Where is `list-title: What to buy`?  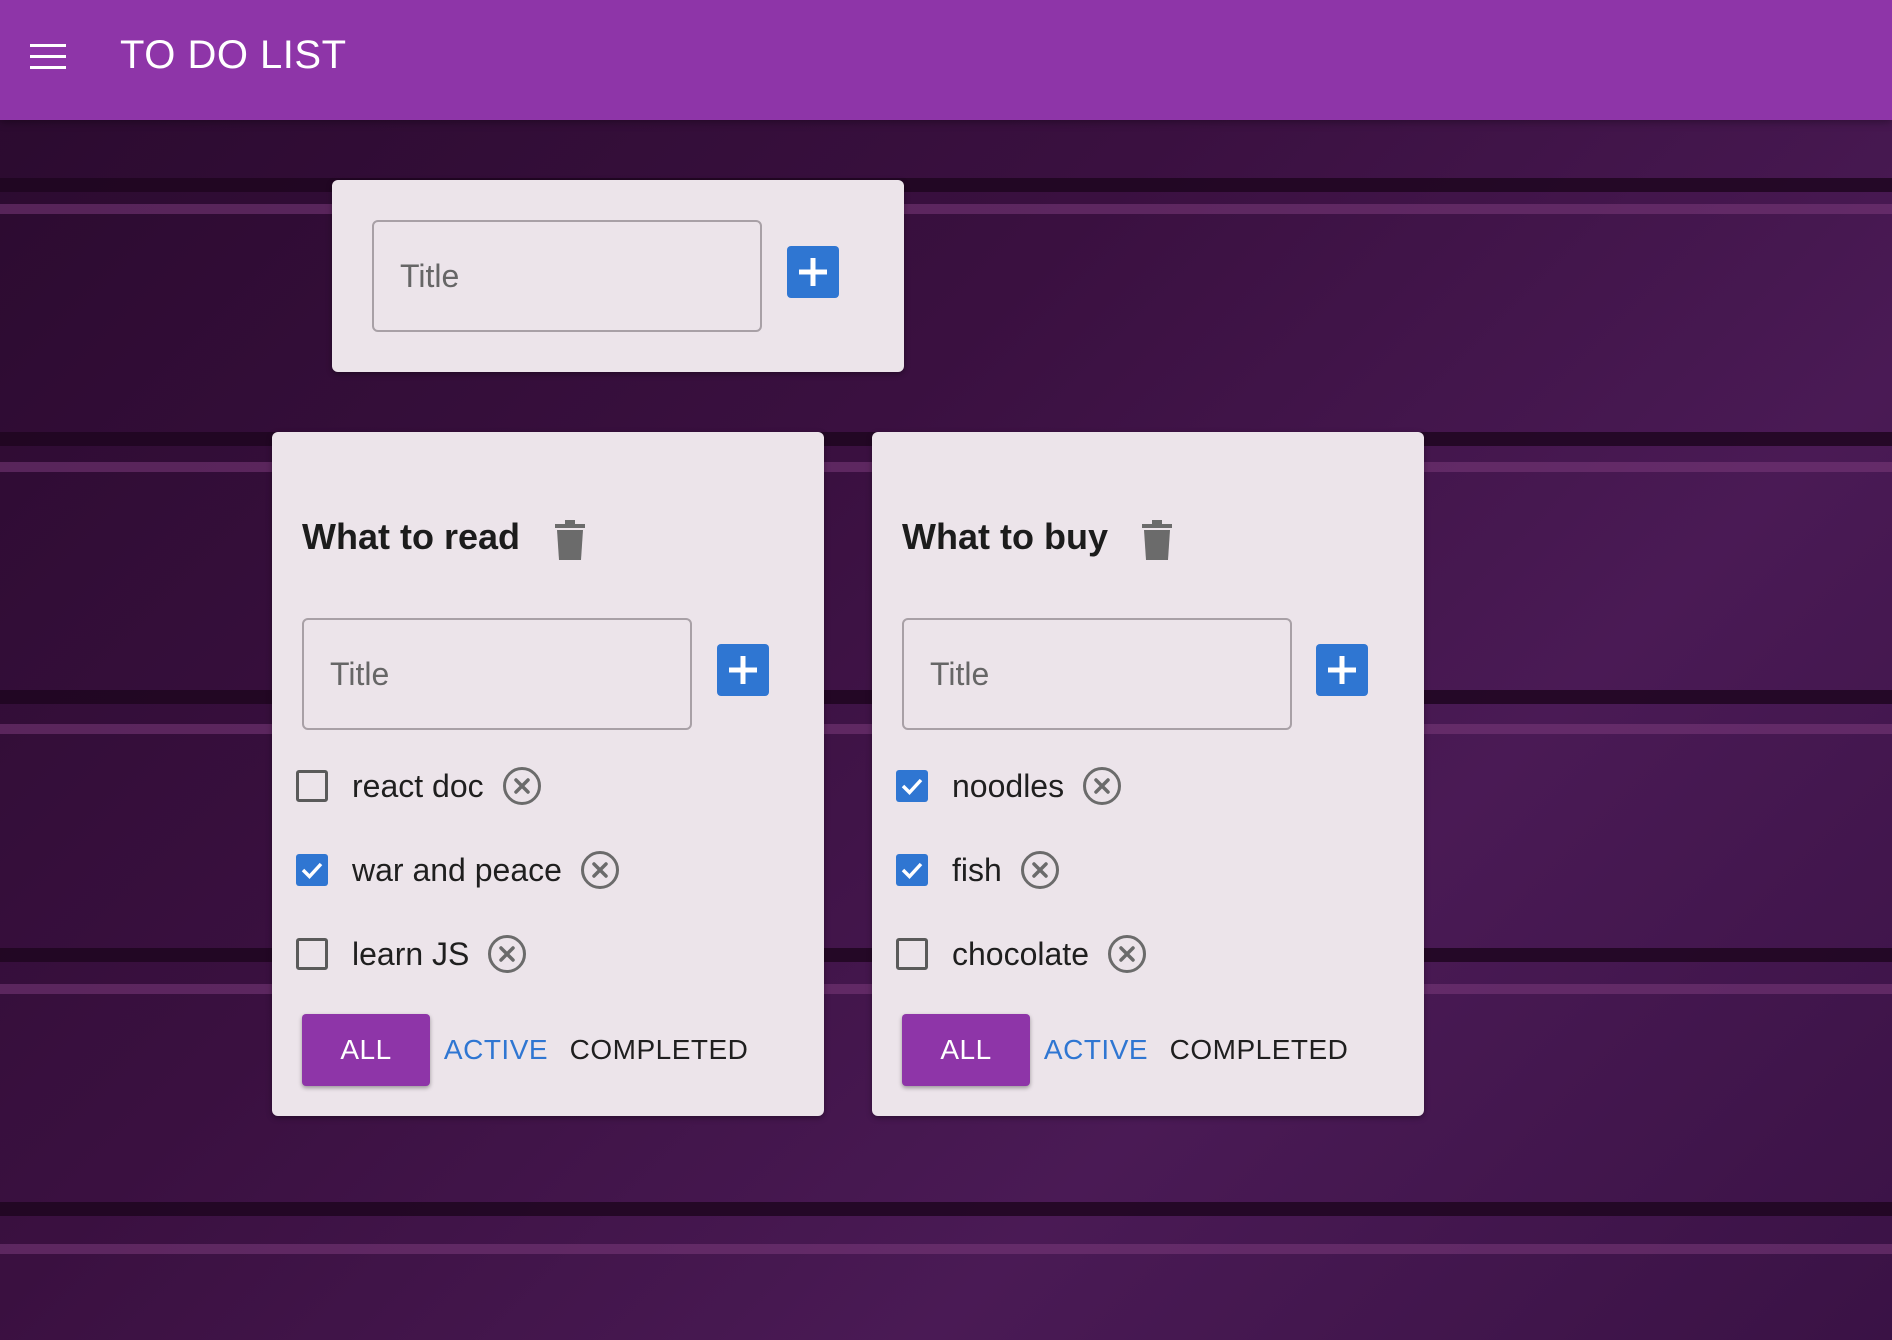 list-title: What to buy is located at coordinates (1005, 536).